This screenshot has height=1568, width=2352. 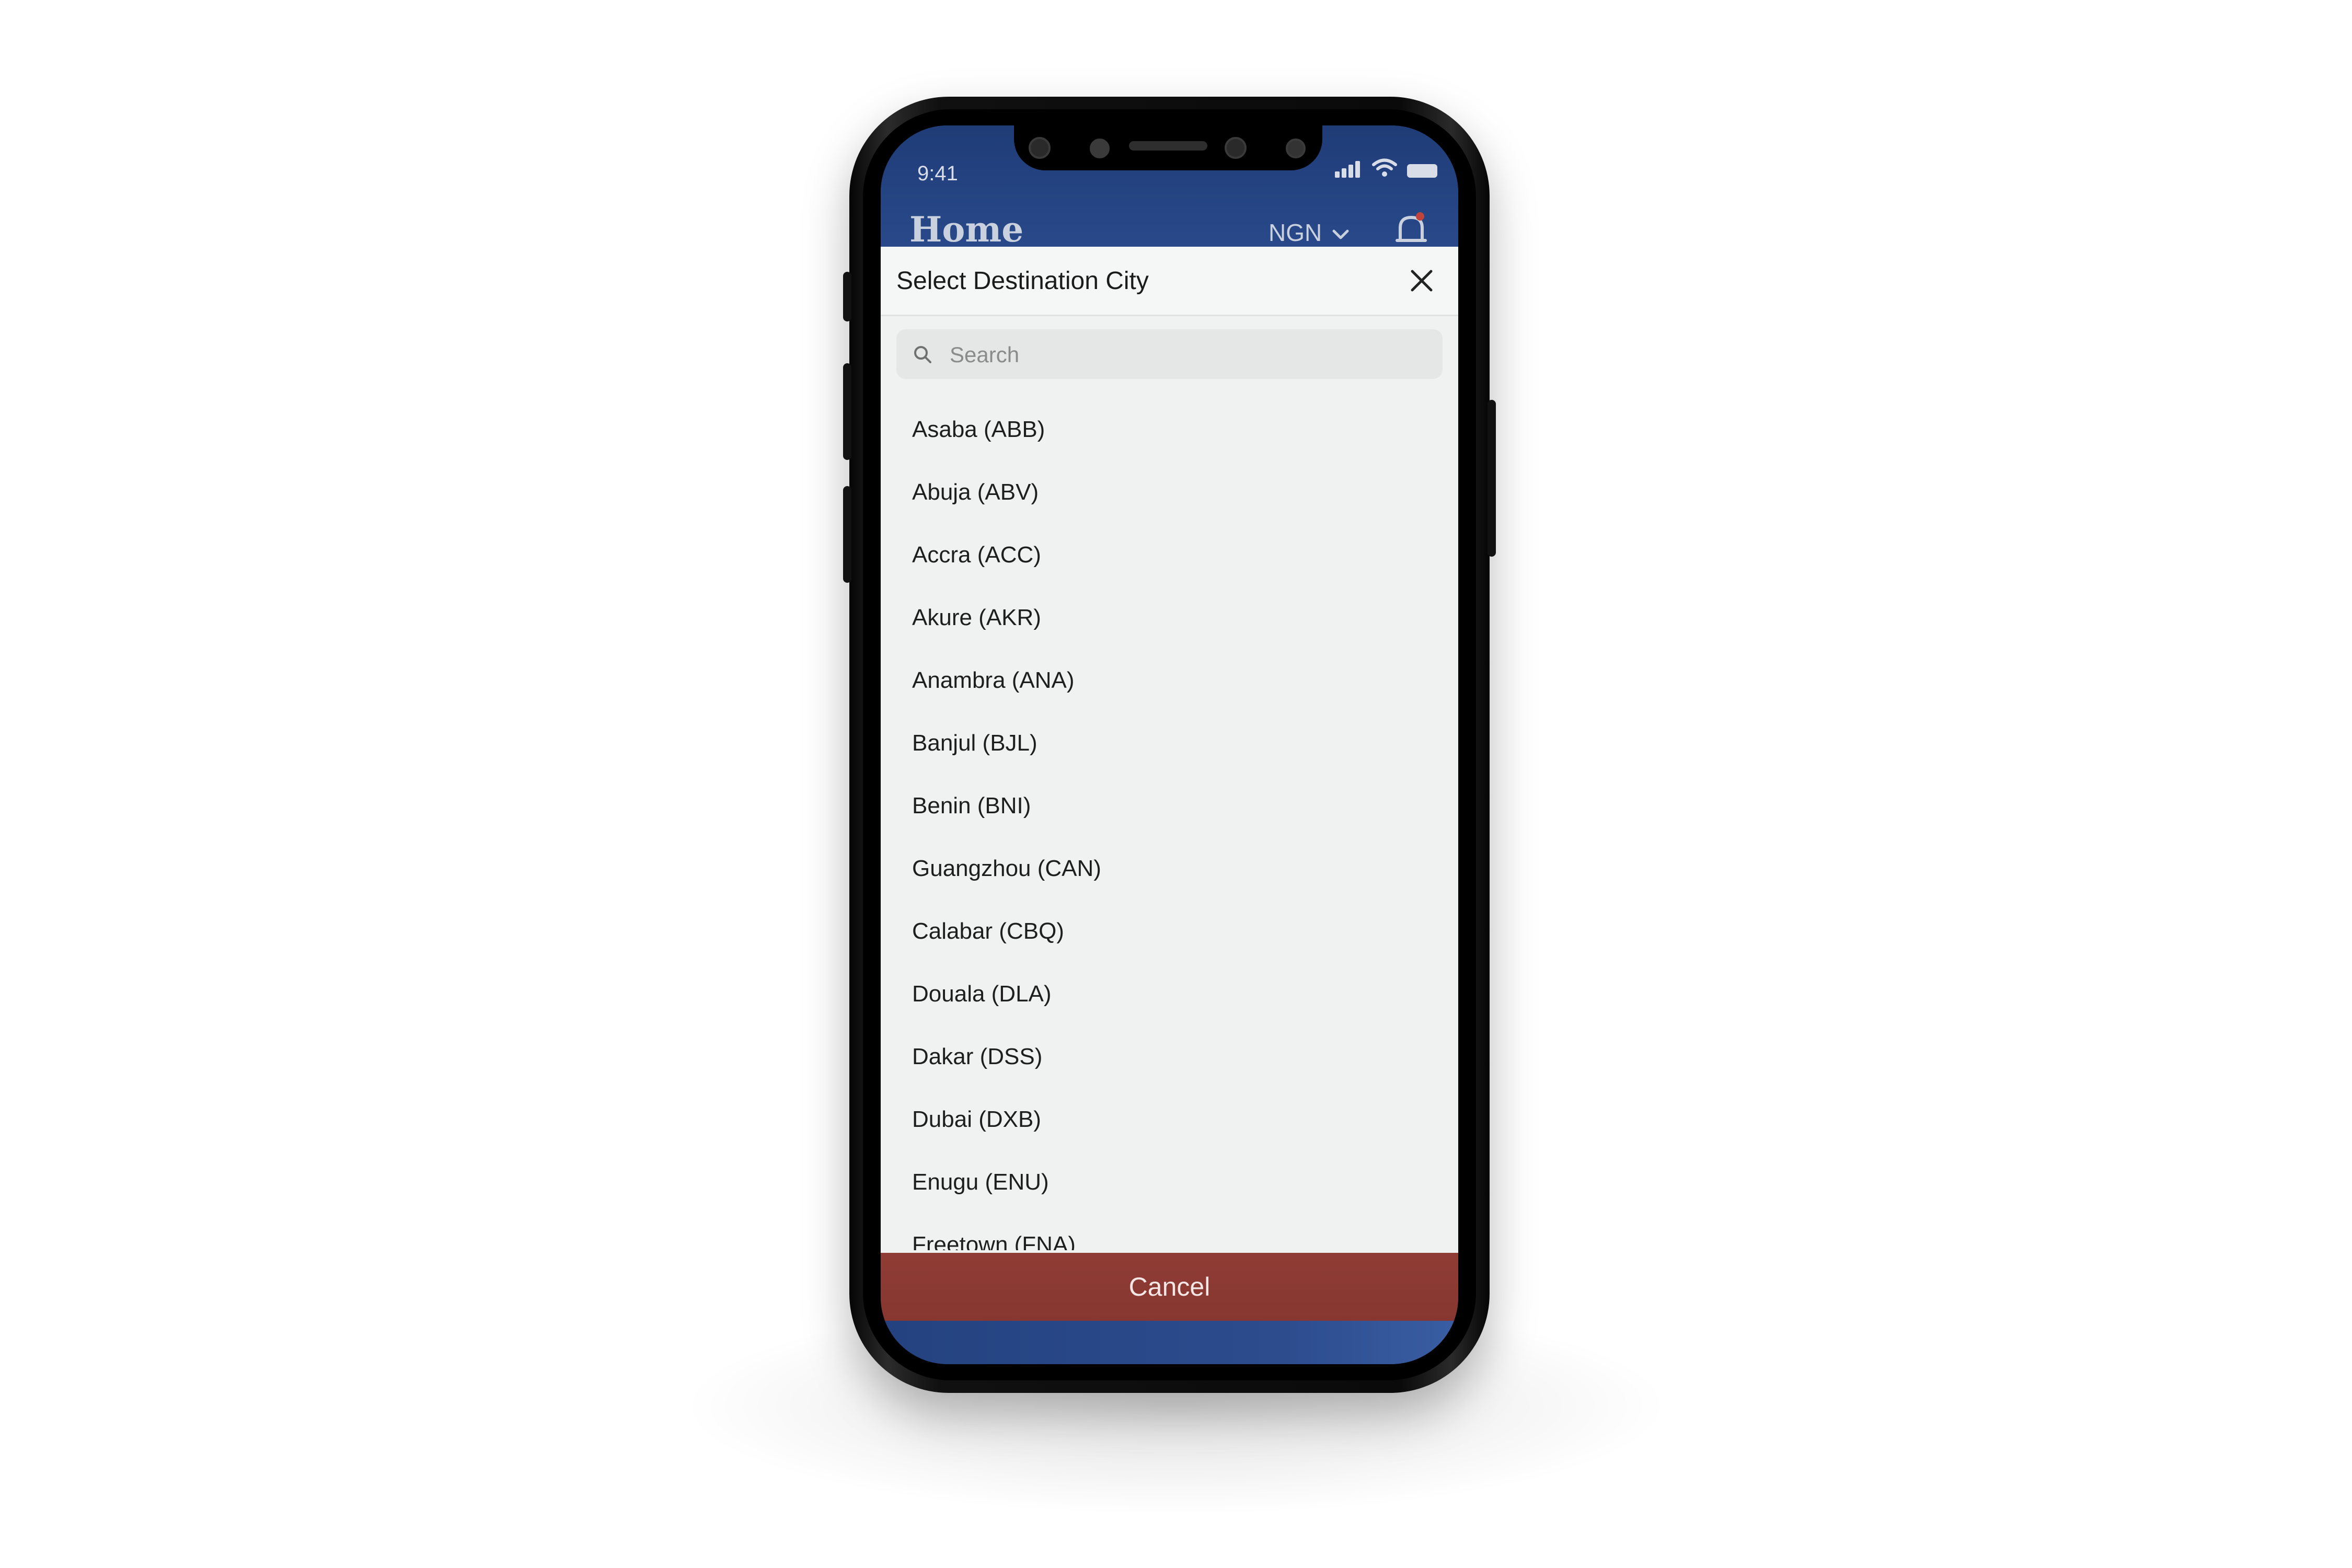 I want to click on notch, so click(x=1168, y=147).